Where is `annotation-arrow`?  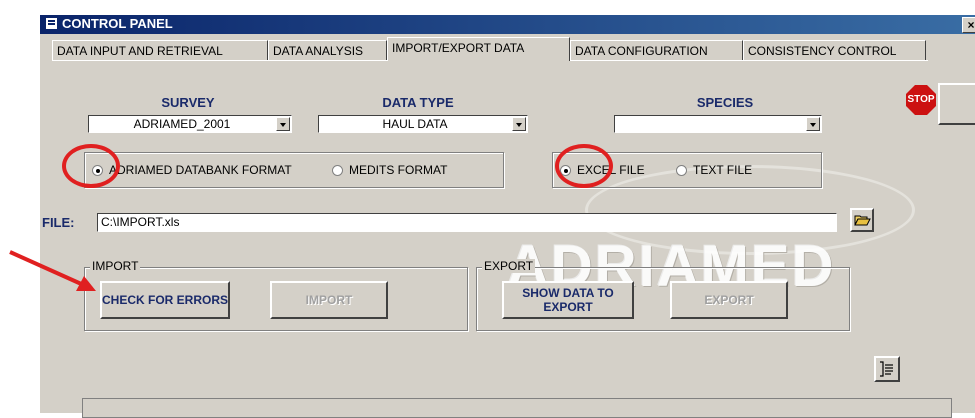 annotation-arrow is located at coordinates (52, 270).